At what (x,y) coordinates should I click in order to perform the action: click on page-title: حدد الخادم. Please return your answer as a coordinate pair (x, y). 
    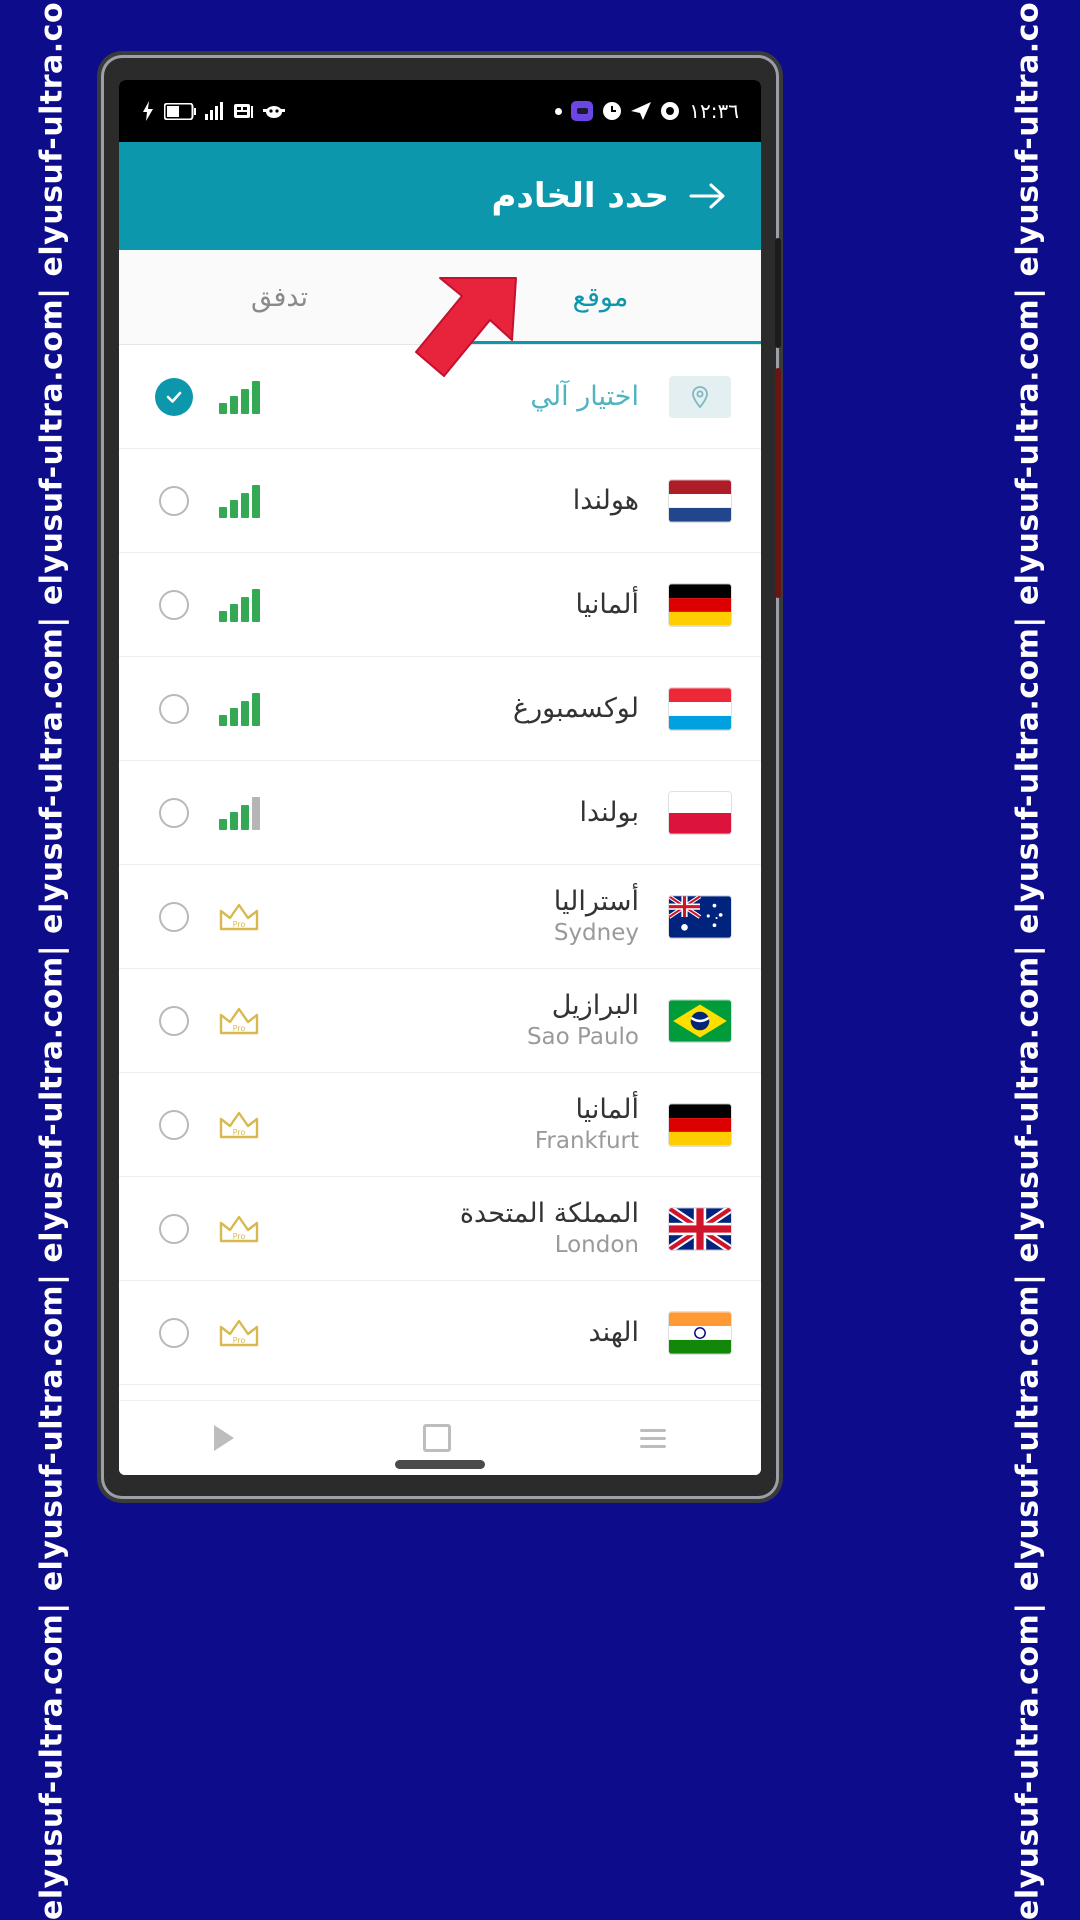
    Looking at the image, I should click on (580, 196).